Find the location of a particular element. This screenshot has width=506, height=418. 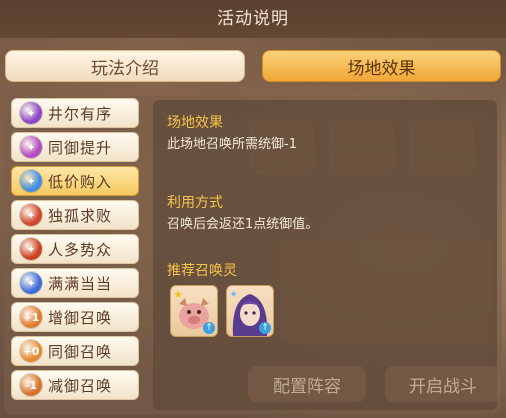

sidebar-item: -1 减御召唤 is located at coordinates (75, 385).